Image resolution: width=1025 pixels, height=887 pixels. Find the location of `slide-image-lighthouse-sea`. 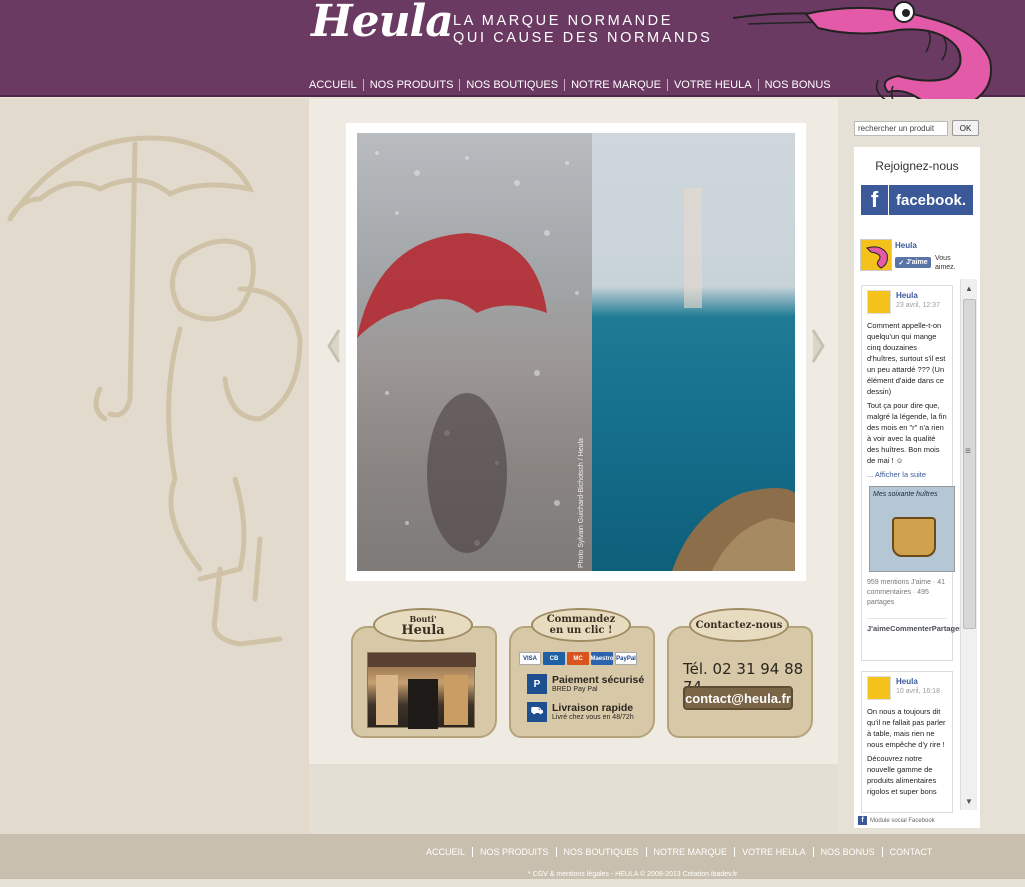

slide-image-lighthouse-sea is located at coordinates (693, 352).